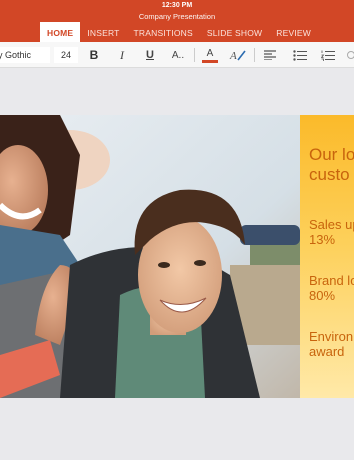 Image resolution: width=354 pixels, height=460 pixels. Describe the element at coordinates (177, 5) in the screenshot. I see `status-time: 12:30 PM` at that location.